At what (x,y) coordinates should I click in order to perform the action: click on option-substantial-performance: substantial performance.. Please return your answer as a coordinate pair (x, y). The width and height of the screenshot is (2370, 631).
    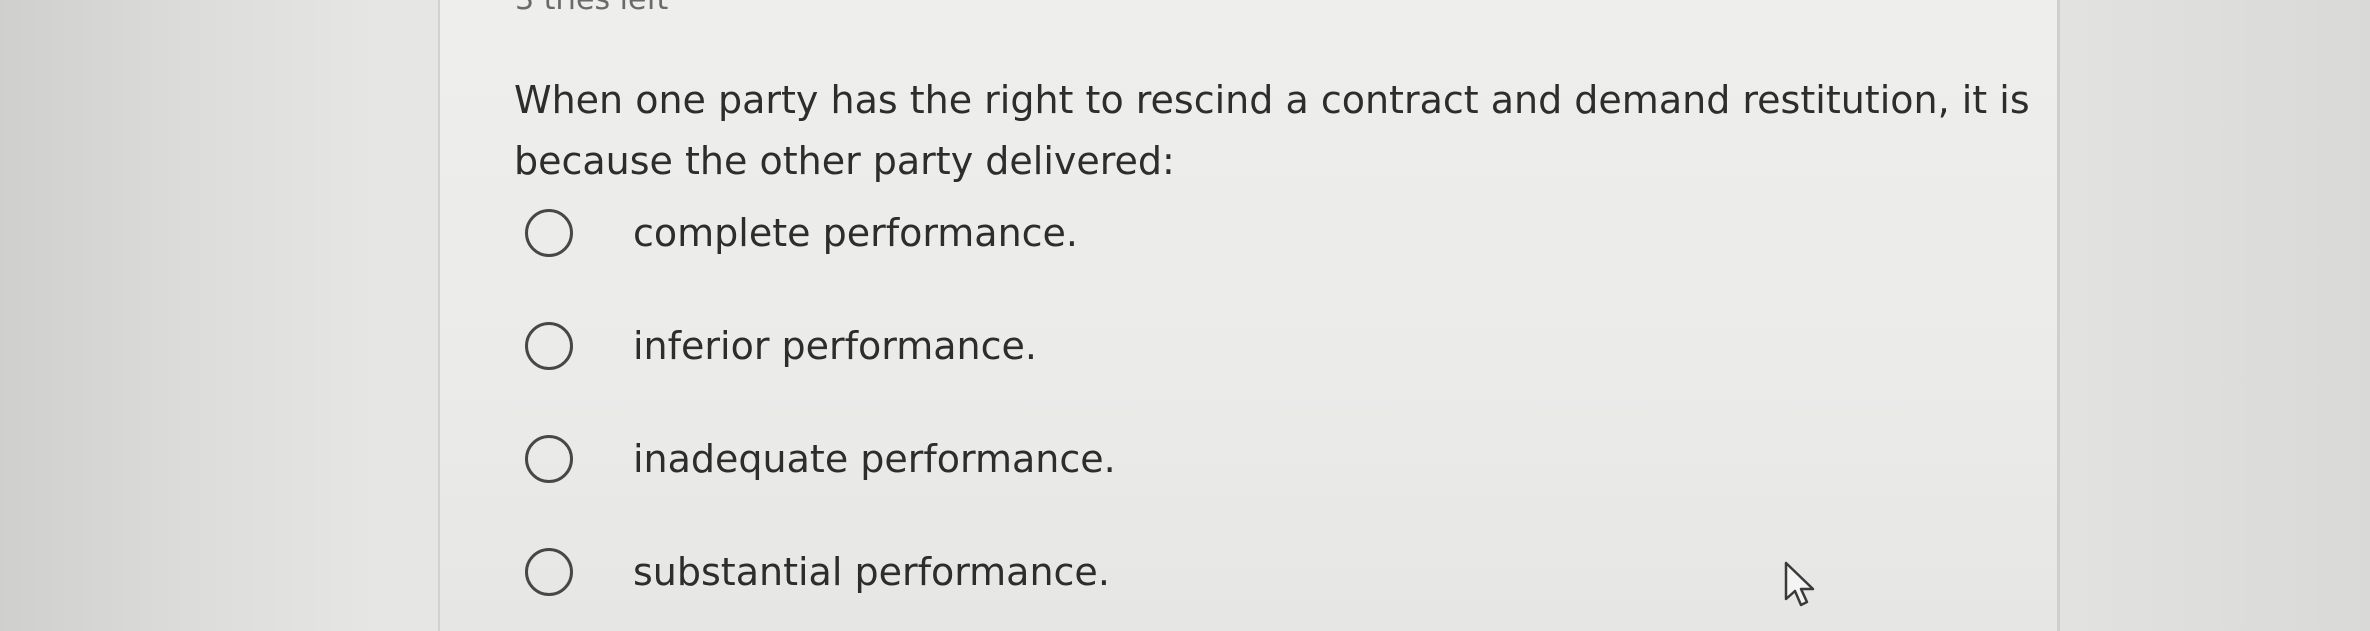
    Looking at the image, I should click on (817, 572).